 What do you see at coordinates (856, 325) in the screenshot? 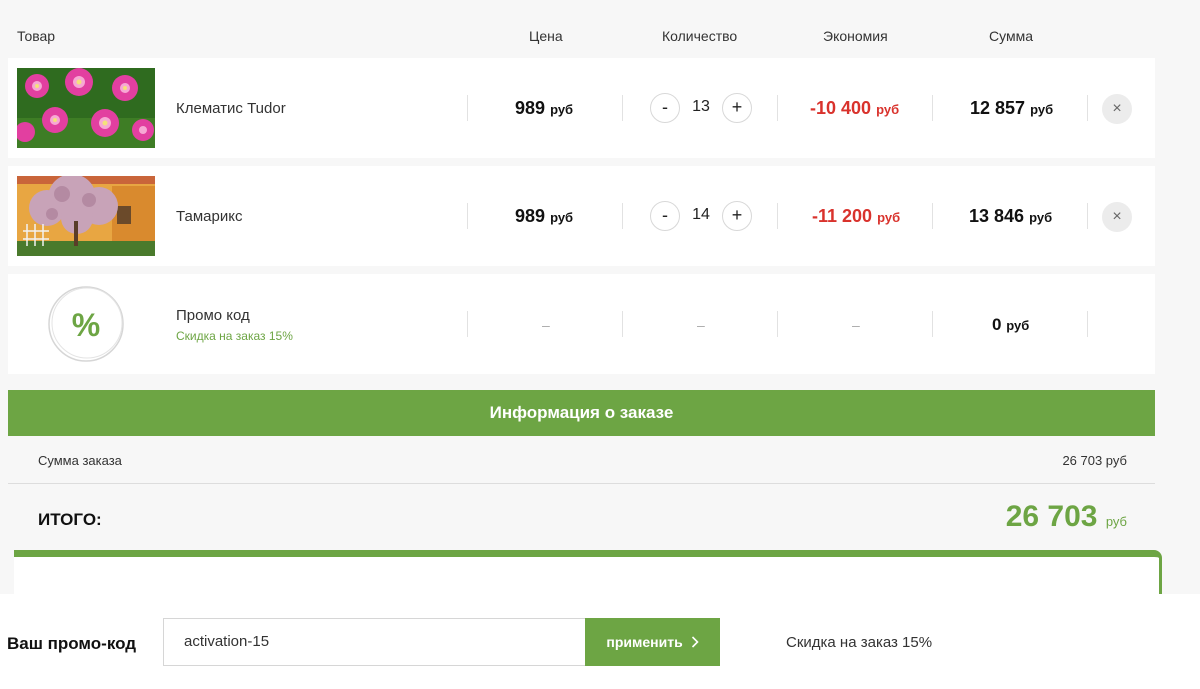
I see `savings-empty: –` at bounding box center [856, 325].